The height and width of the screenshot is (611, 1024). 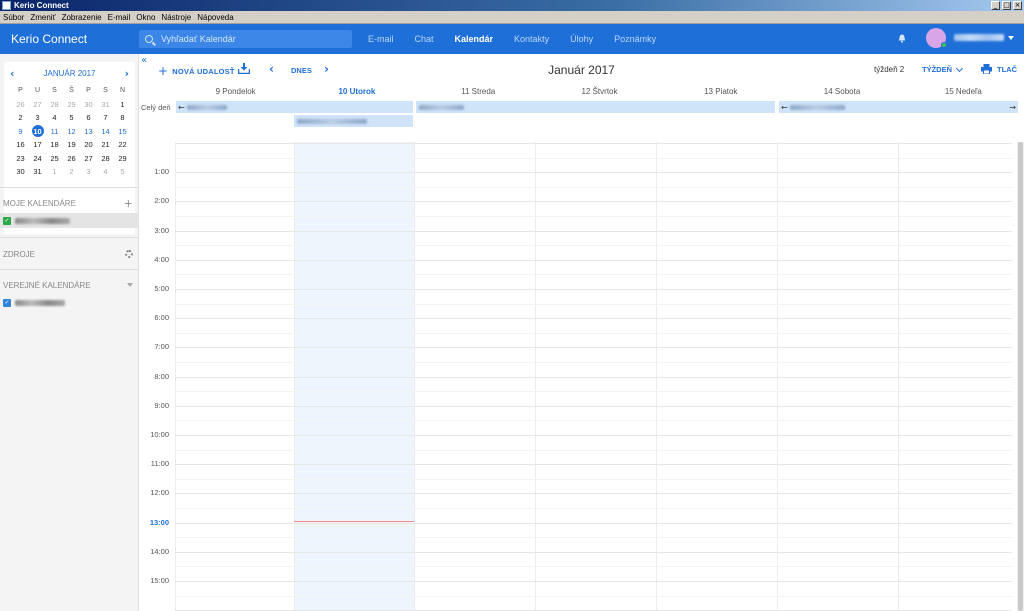 What do you see at coordinates (159, 522) in the screenshot?
I see `time-label: 13:00` at bounding box center [159, 522].